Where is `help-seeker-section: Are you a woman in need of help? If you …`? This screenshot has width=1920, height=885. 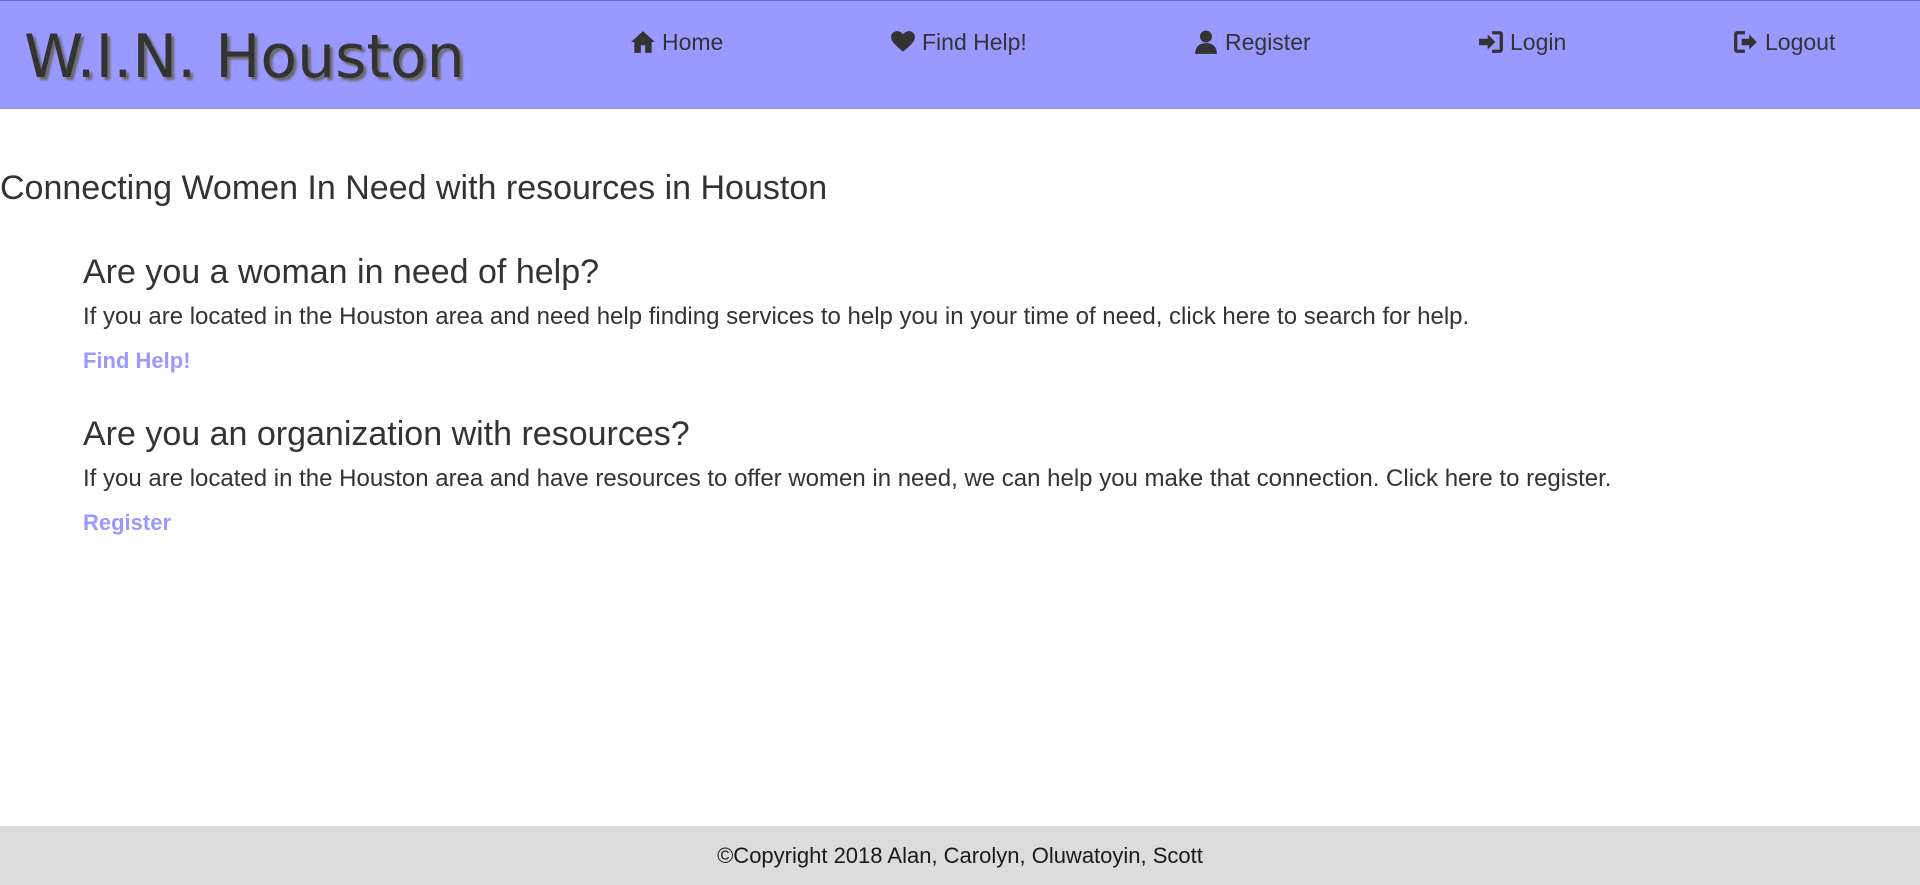 help-seeker-section: Are you a woman in need of help? If you … is located at coordinates (983, 313).